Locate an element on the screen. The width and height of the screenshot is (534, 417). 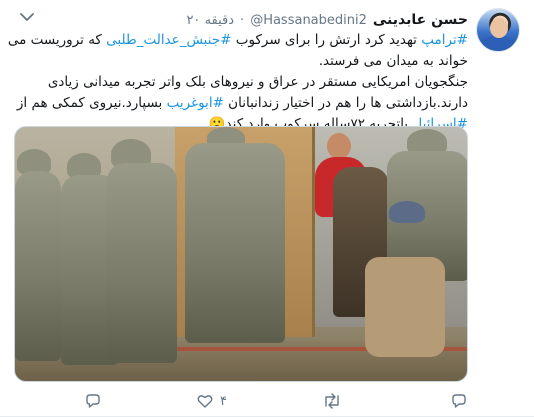
comment-icon is located at coordinates (459, 401).